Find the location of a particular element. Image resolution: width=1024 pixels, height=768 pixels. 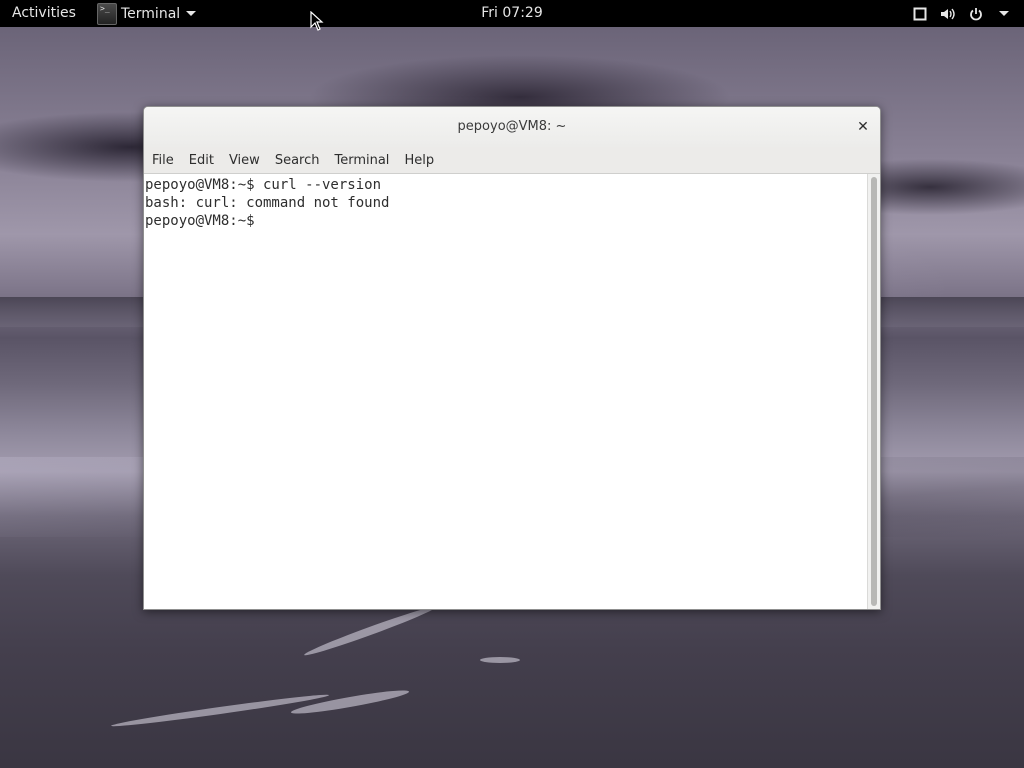

mouse-cursor-icon is located at coordinates (317, 21).